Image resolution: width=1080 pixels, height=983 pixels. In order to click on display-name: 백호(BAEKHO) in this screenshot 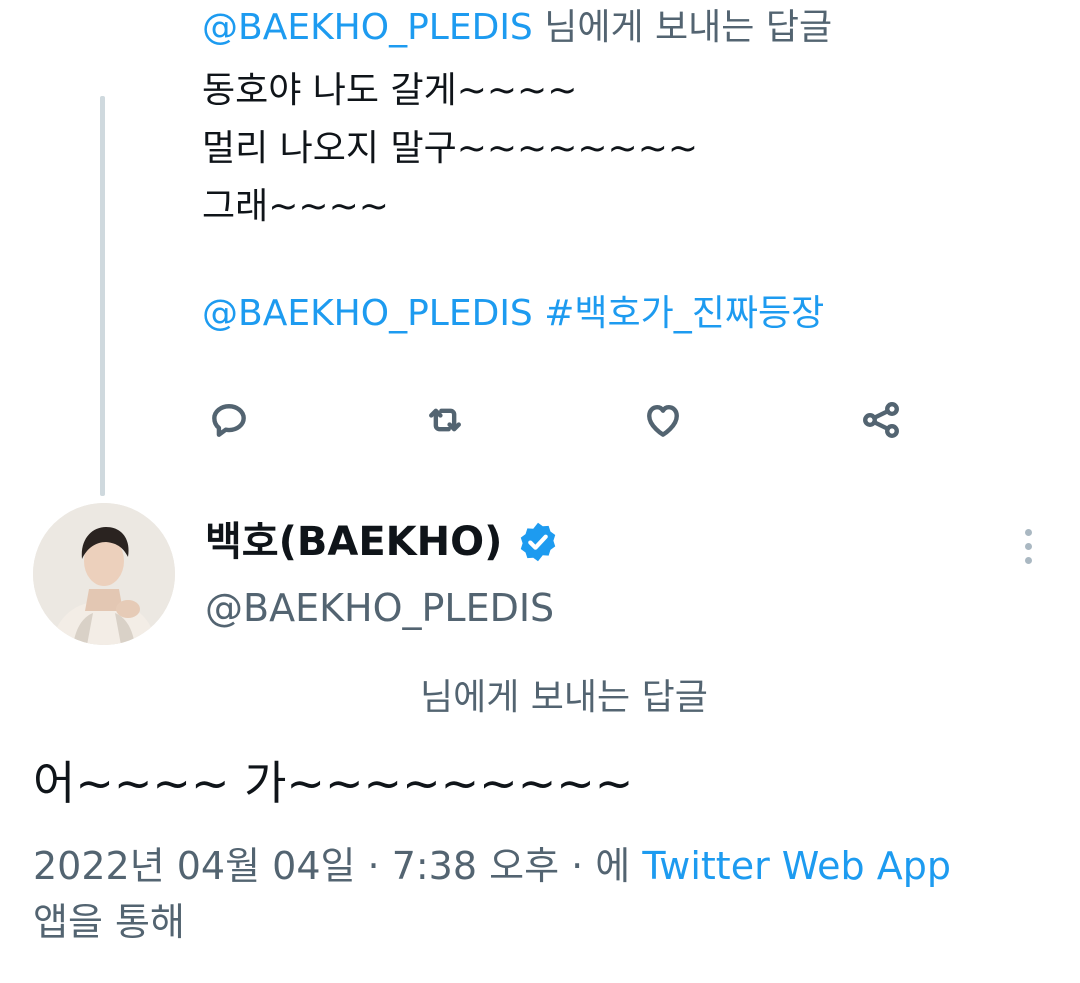, I will do `click(382, 542)`.